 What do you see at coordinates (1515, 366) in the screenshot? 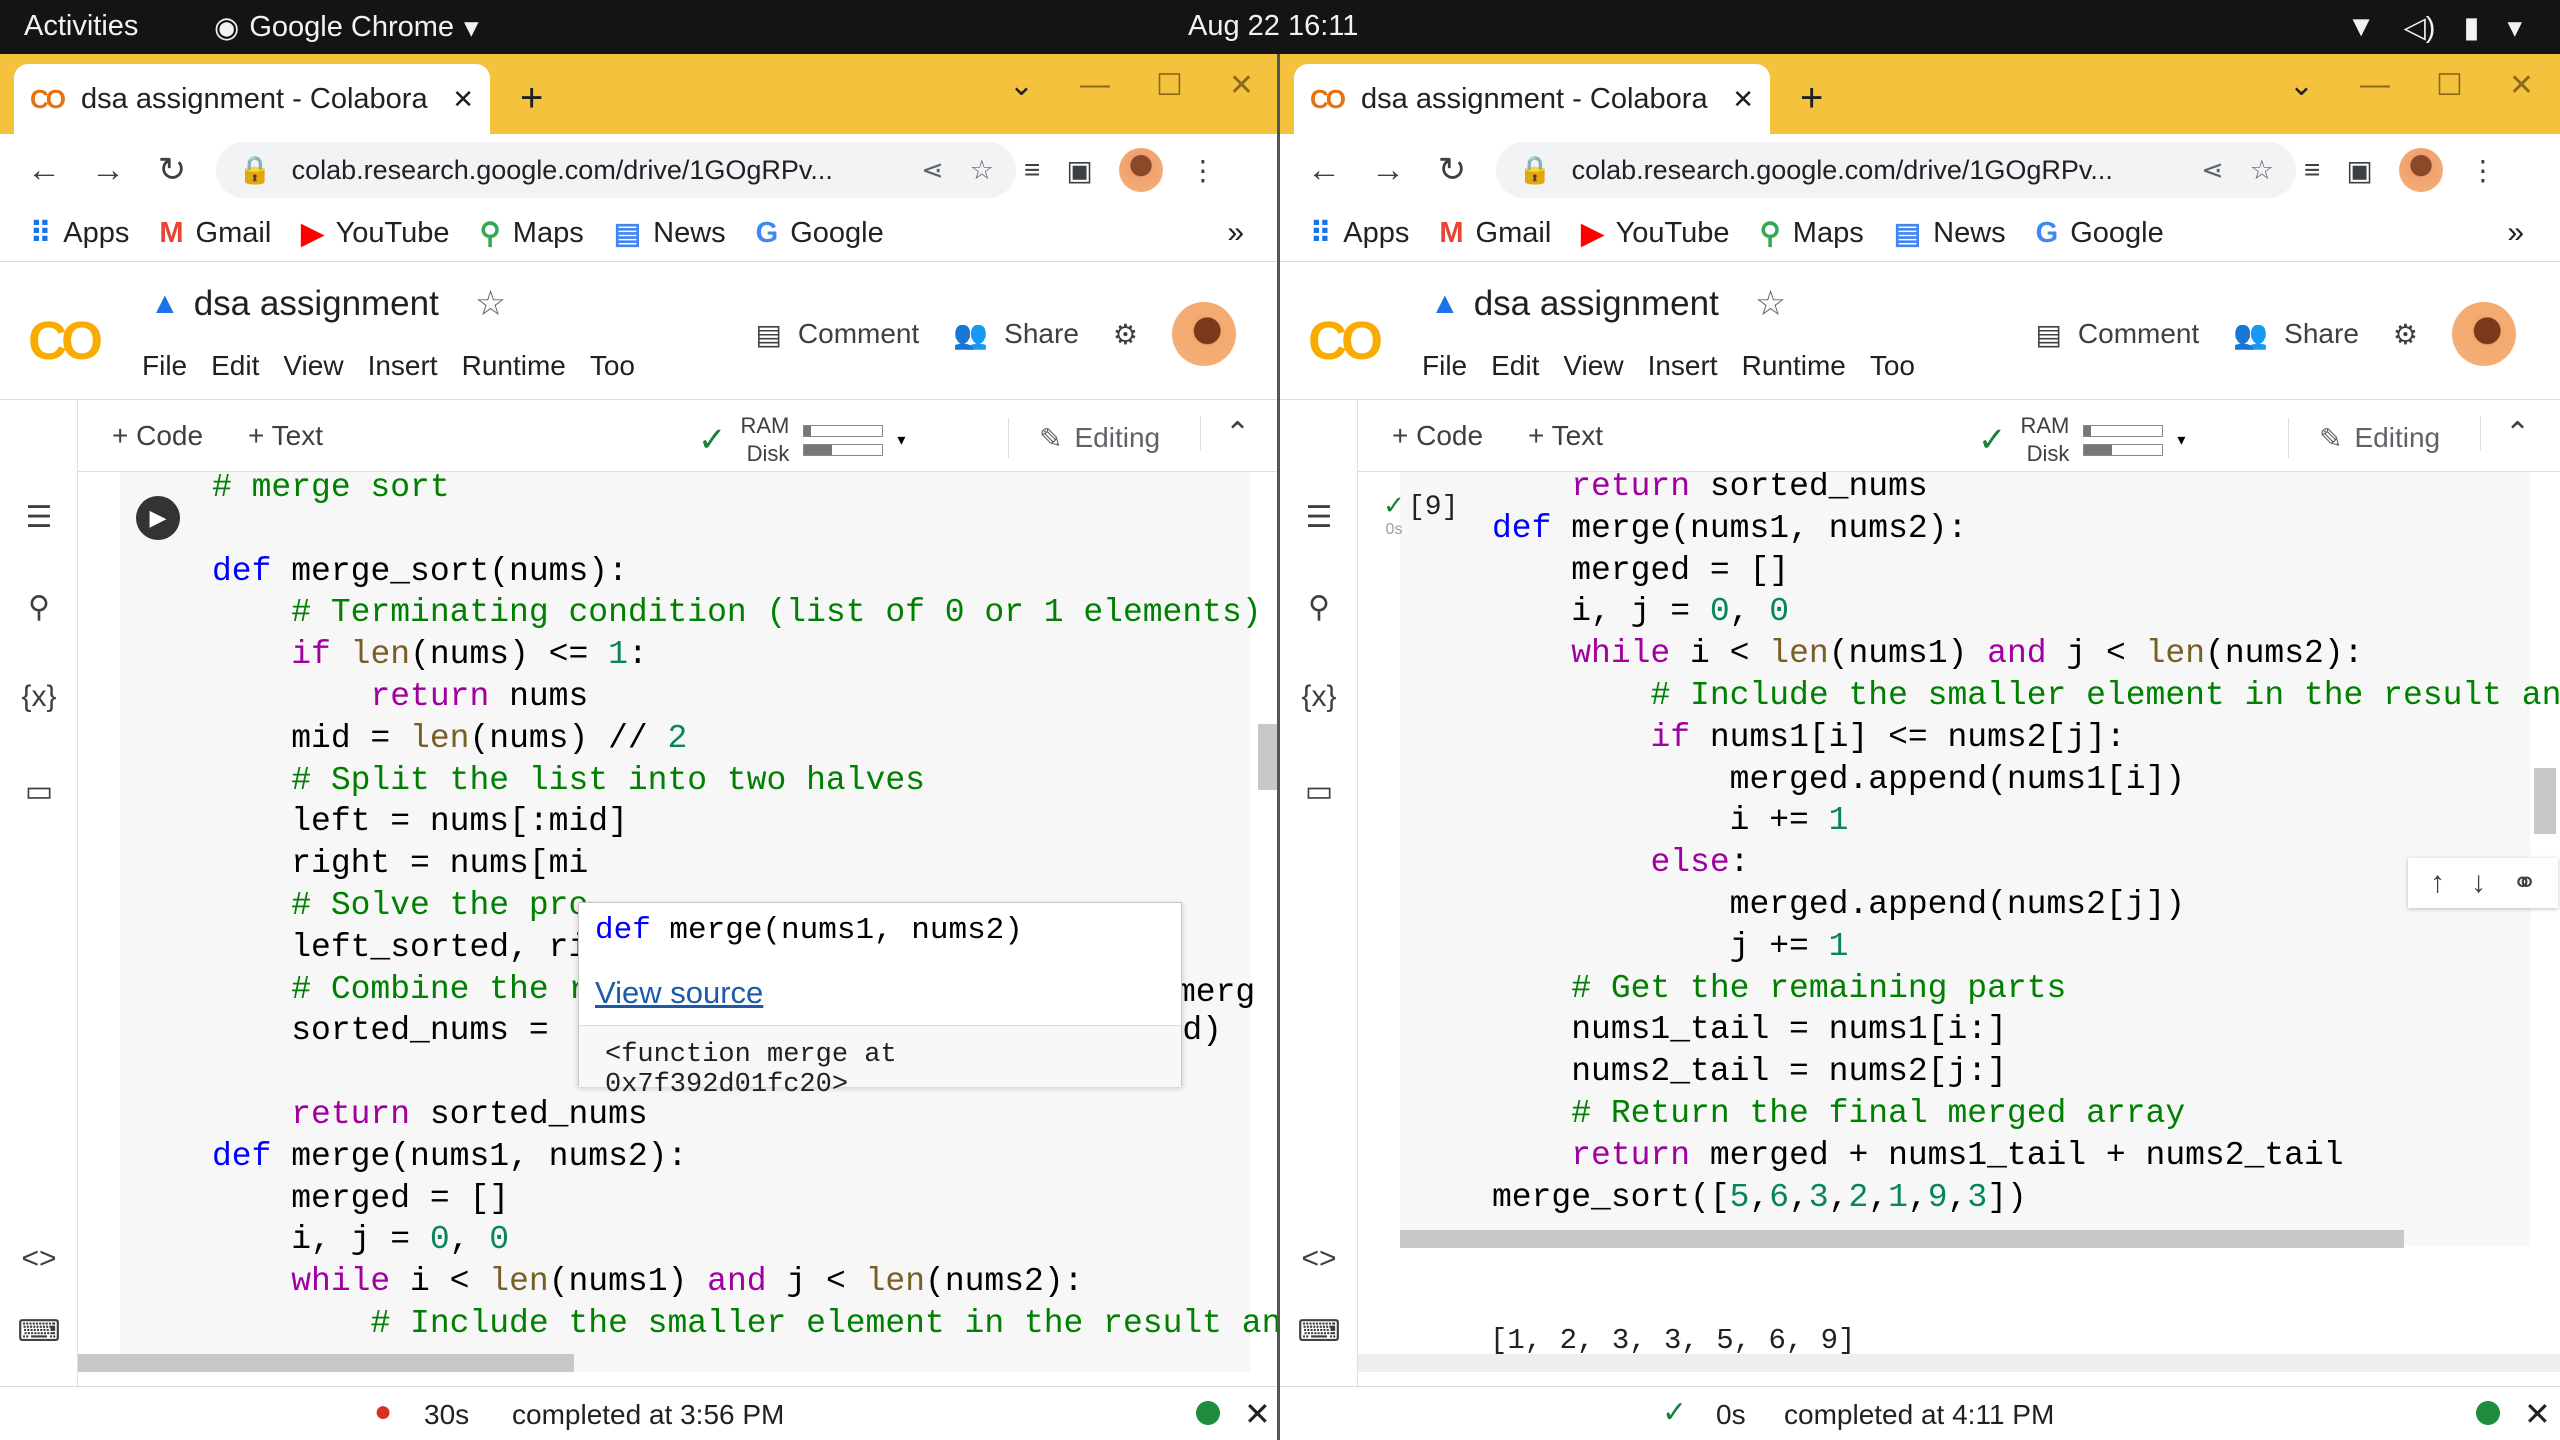
I see `menu-edit: Edit` at bounding box center [1515, 366].